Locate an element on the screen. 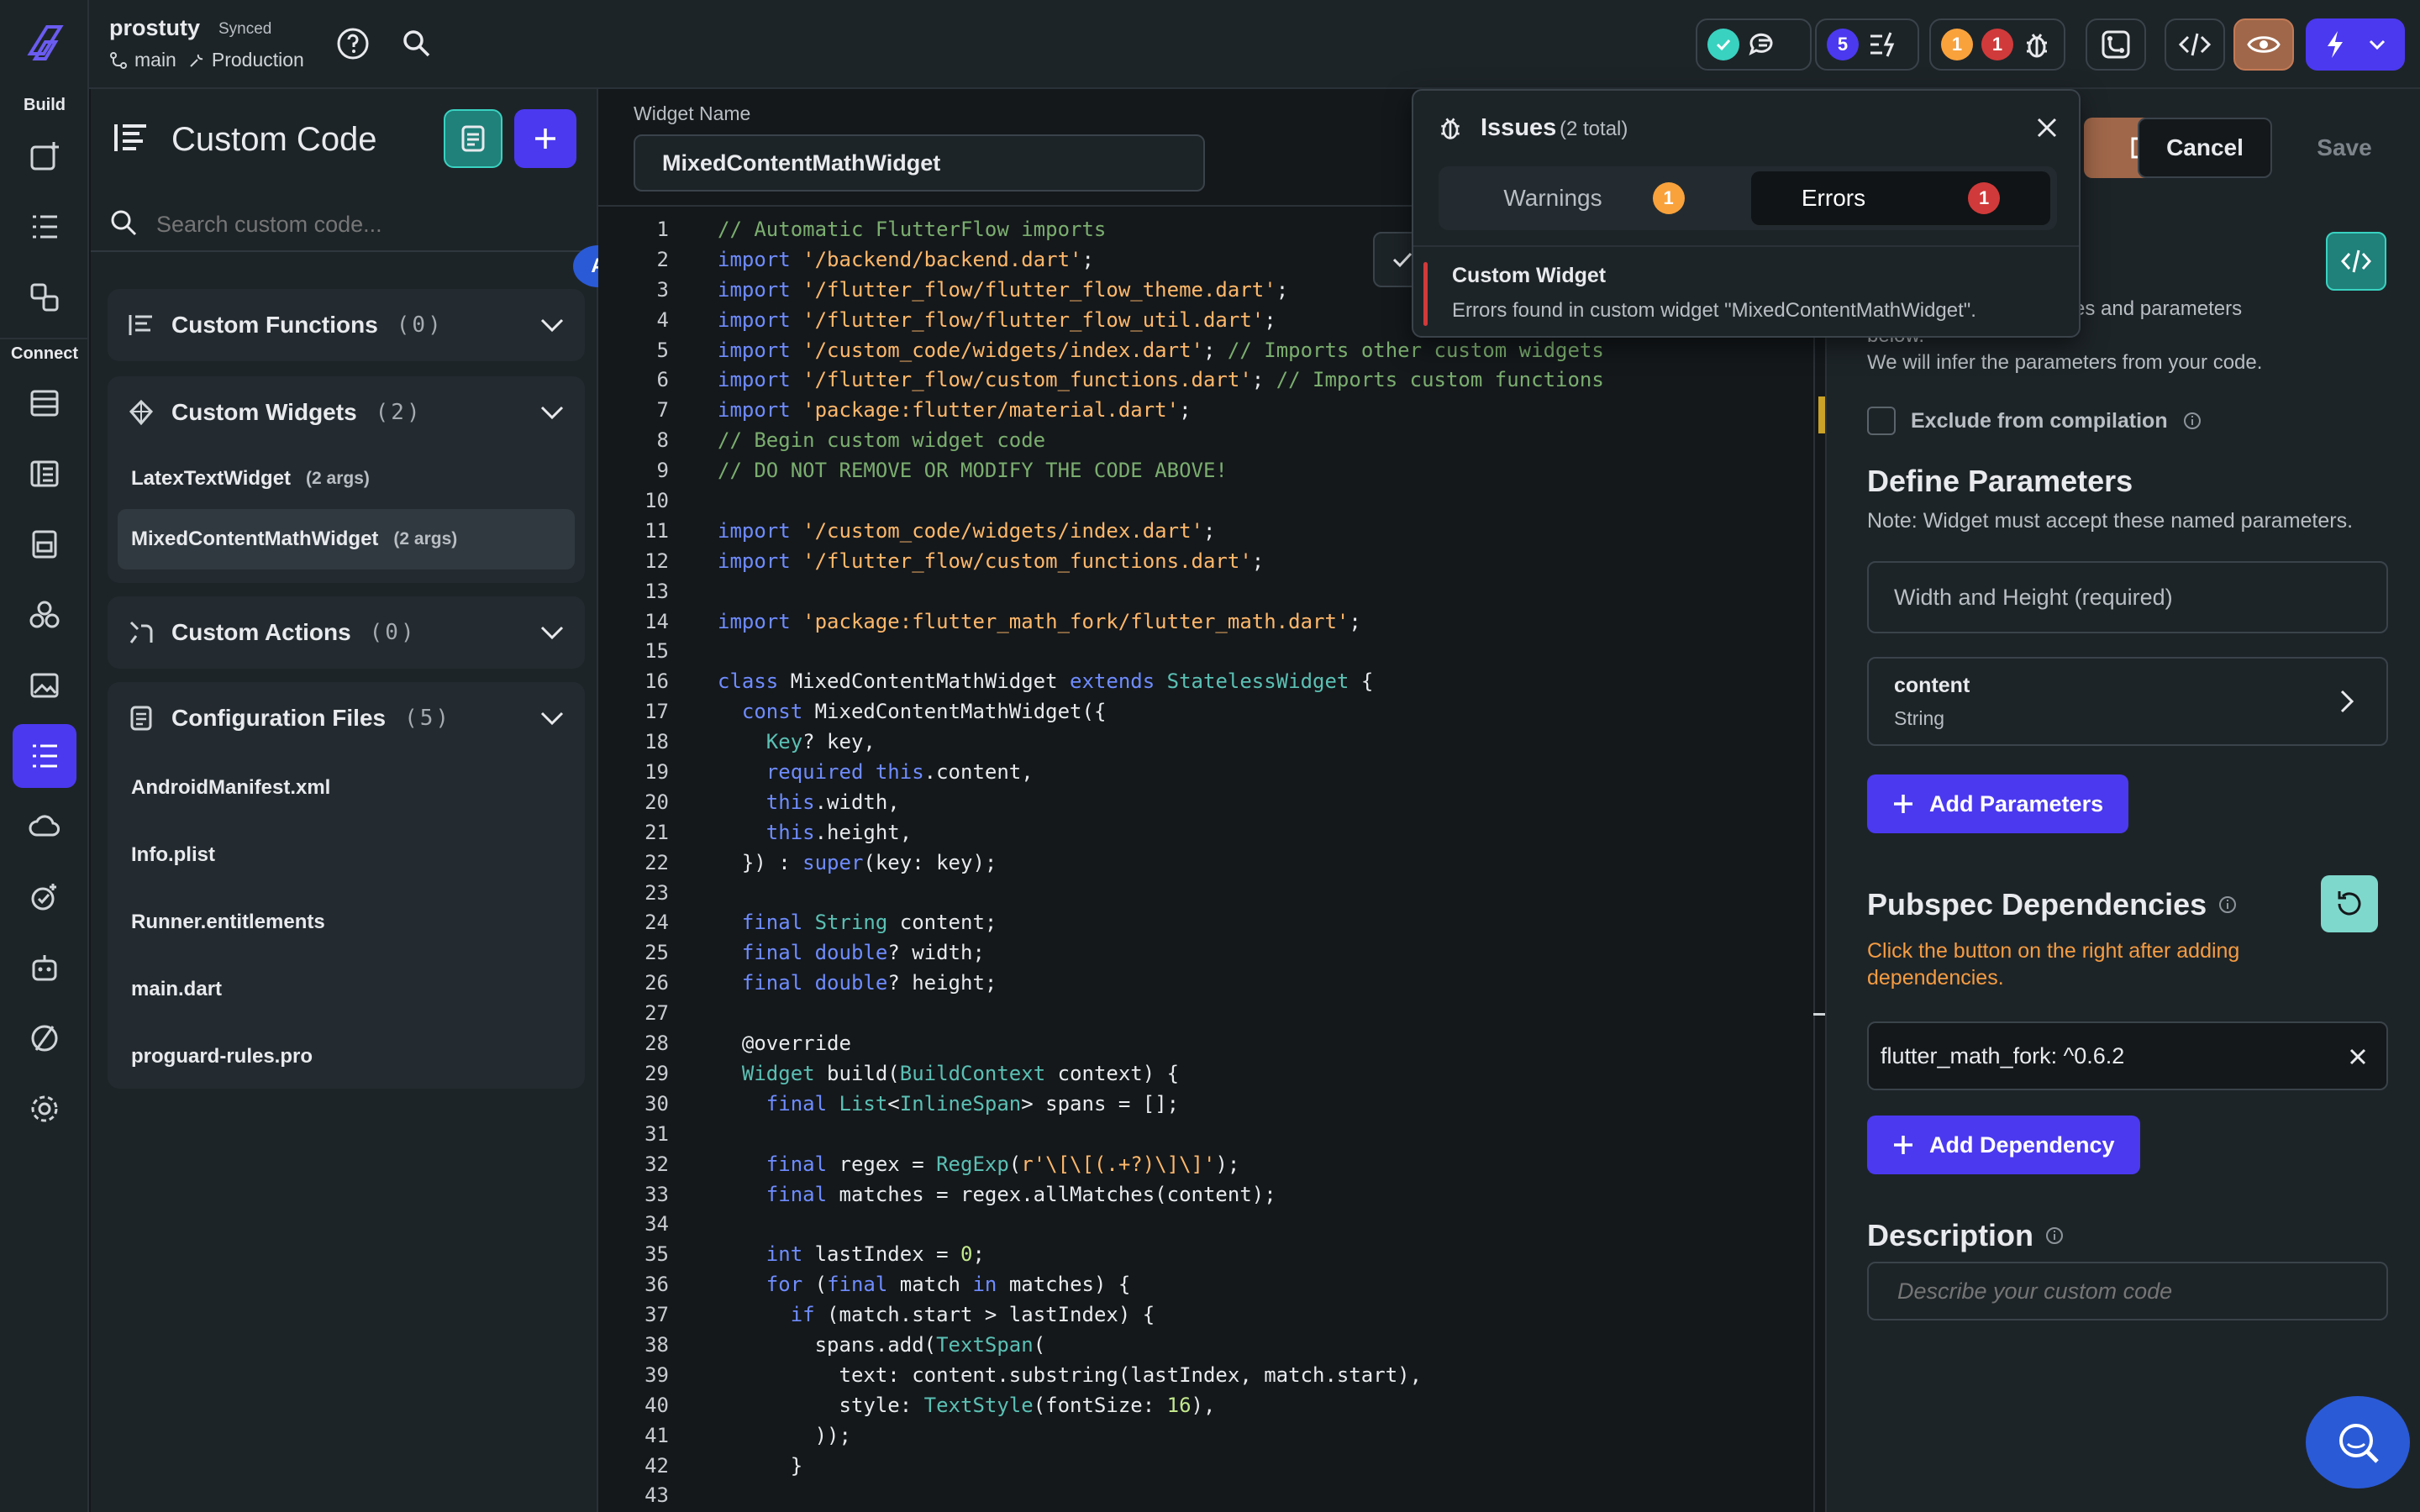  add-page-icon is located at coordinates (44, 156).